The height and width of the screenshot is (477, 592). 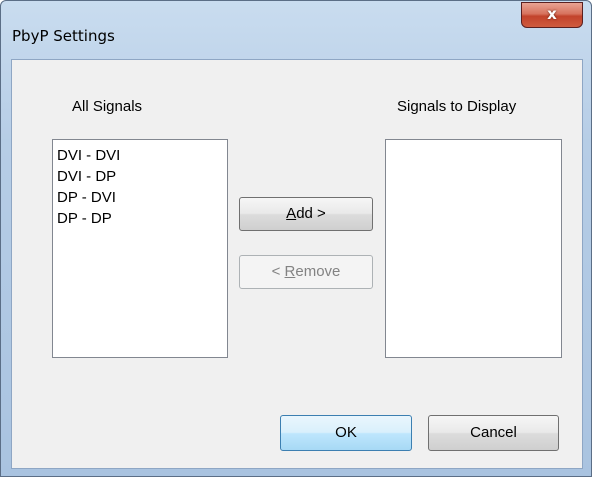 What do you see at coordinates (140, 218) in the screenshot?
I see `list-item: DP - DP` at bounding box center [140, 218].